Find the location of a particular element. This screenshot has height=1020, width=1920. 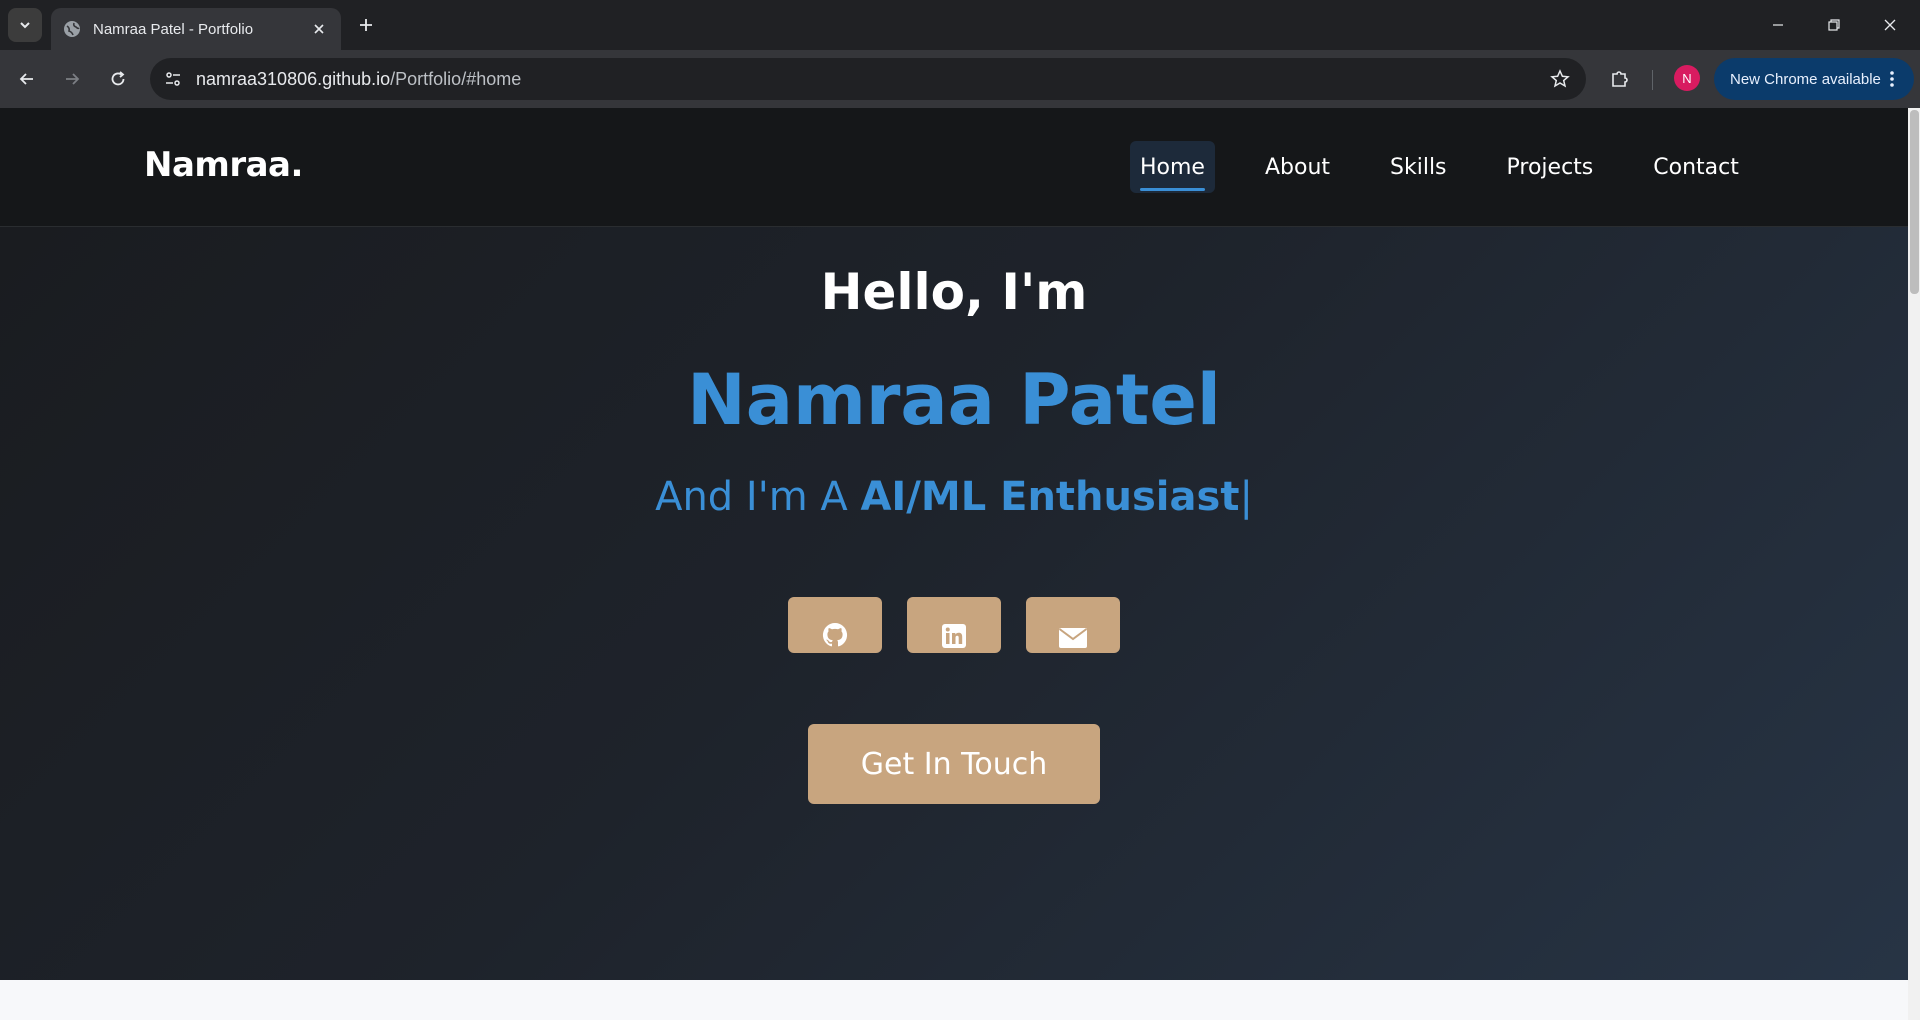

plus-icon is located at coordinates (366, 25).